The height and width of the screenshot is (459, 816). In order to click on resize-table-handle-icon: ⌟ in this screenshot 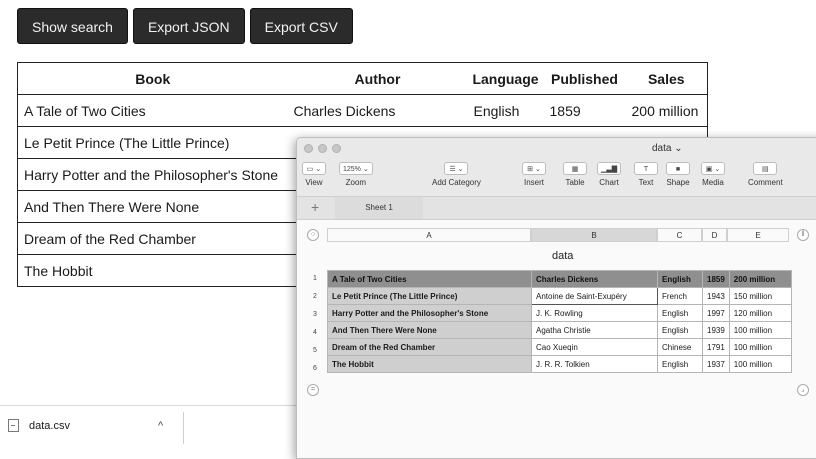, I will do `click(803, 390)`.